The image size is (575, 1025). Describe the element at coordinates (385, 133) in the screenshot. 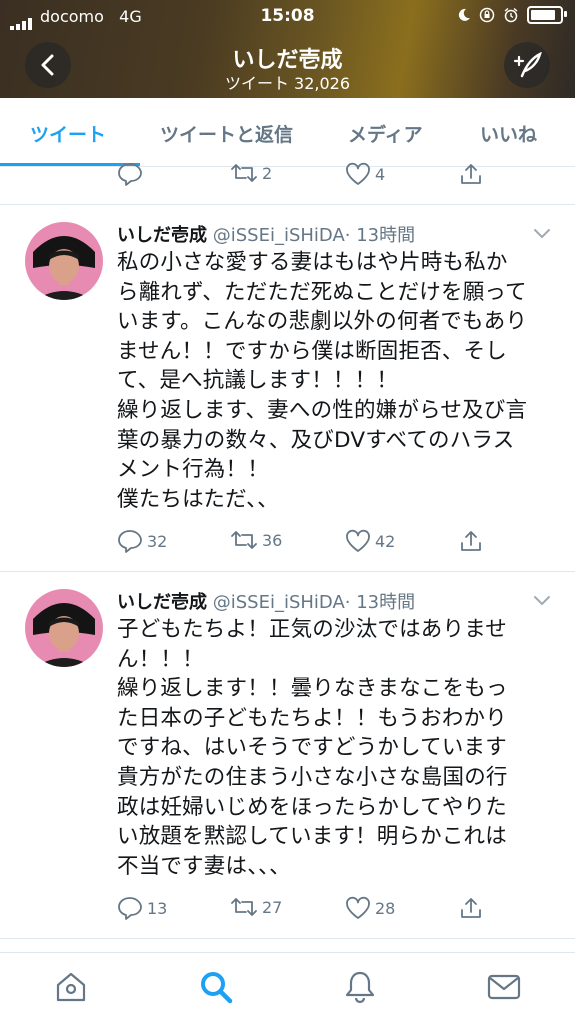

I see `tab-media: メディア` at that location.